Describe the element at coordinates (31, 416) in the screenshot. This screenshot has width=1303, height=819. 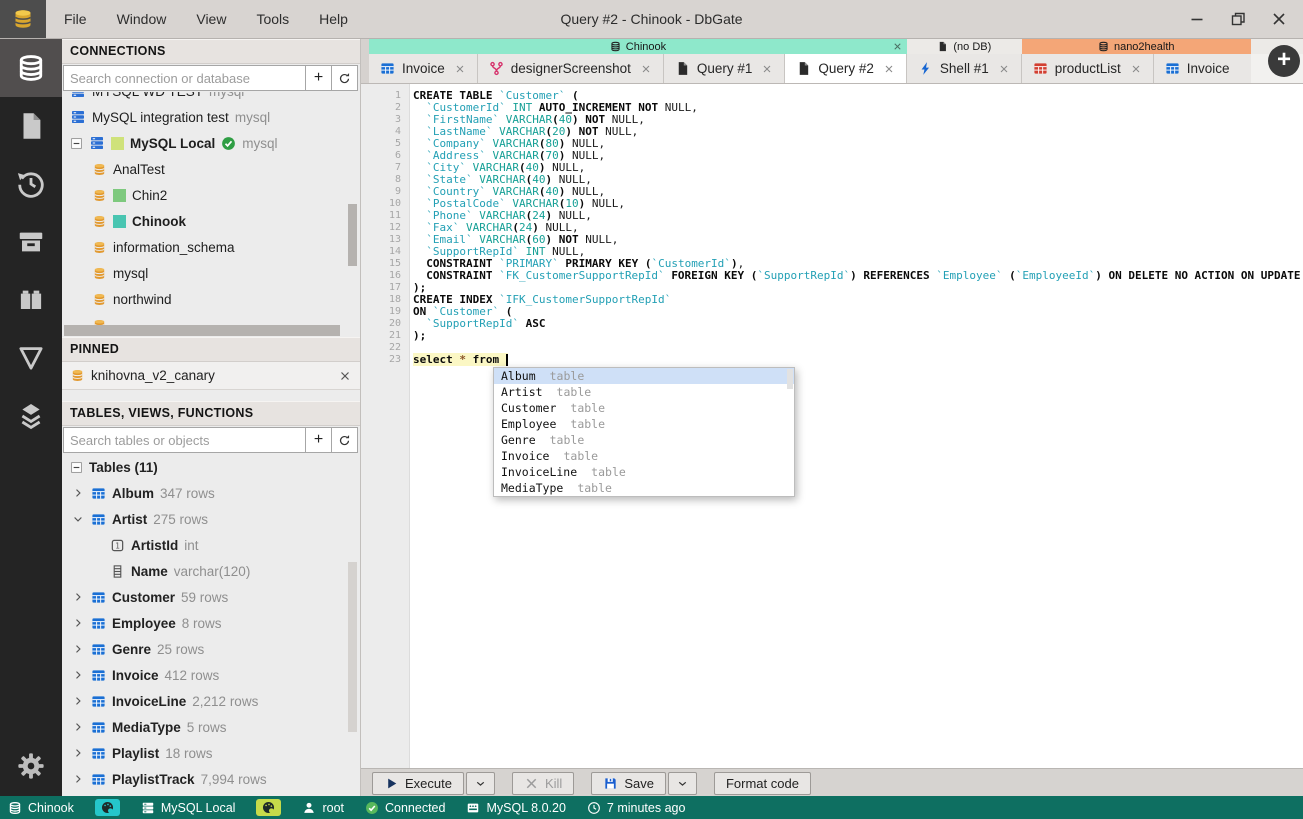
I see `sidebar-item-layers` at that location.